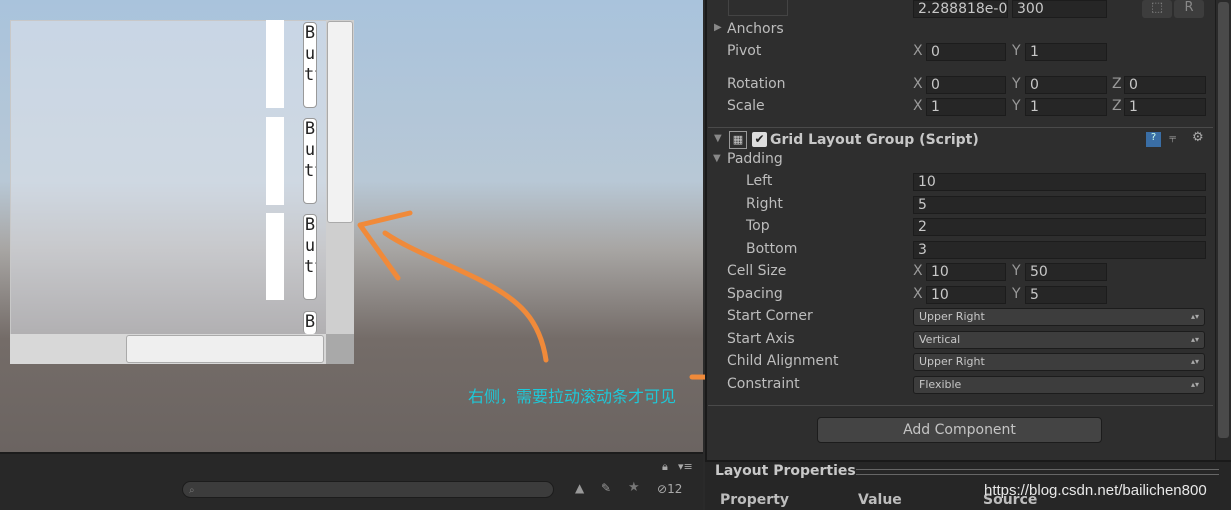  What do you see at coordinates (1059, 9) in the screenshot?
I see `height-field: 300` at bounding box center [1059, 9].